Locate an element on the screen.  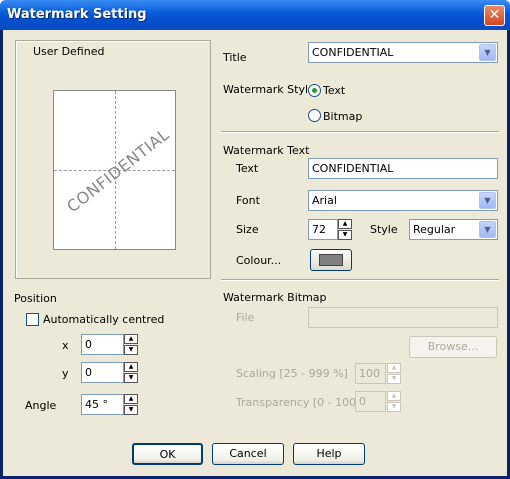
cancel-button: Cancel is located at coordinates (248, 454).